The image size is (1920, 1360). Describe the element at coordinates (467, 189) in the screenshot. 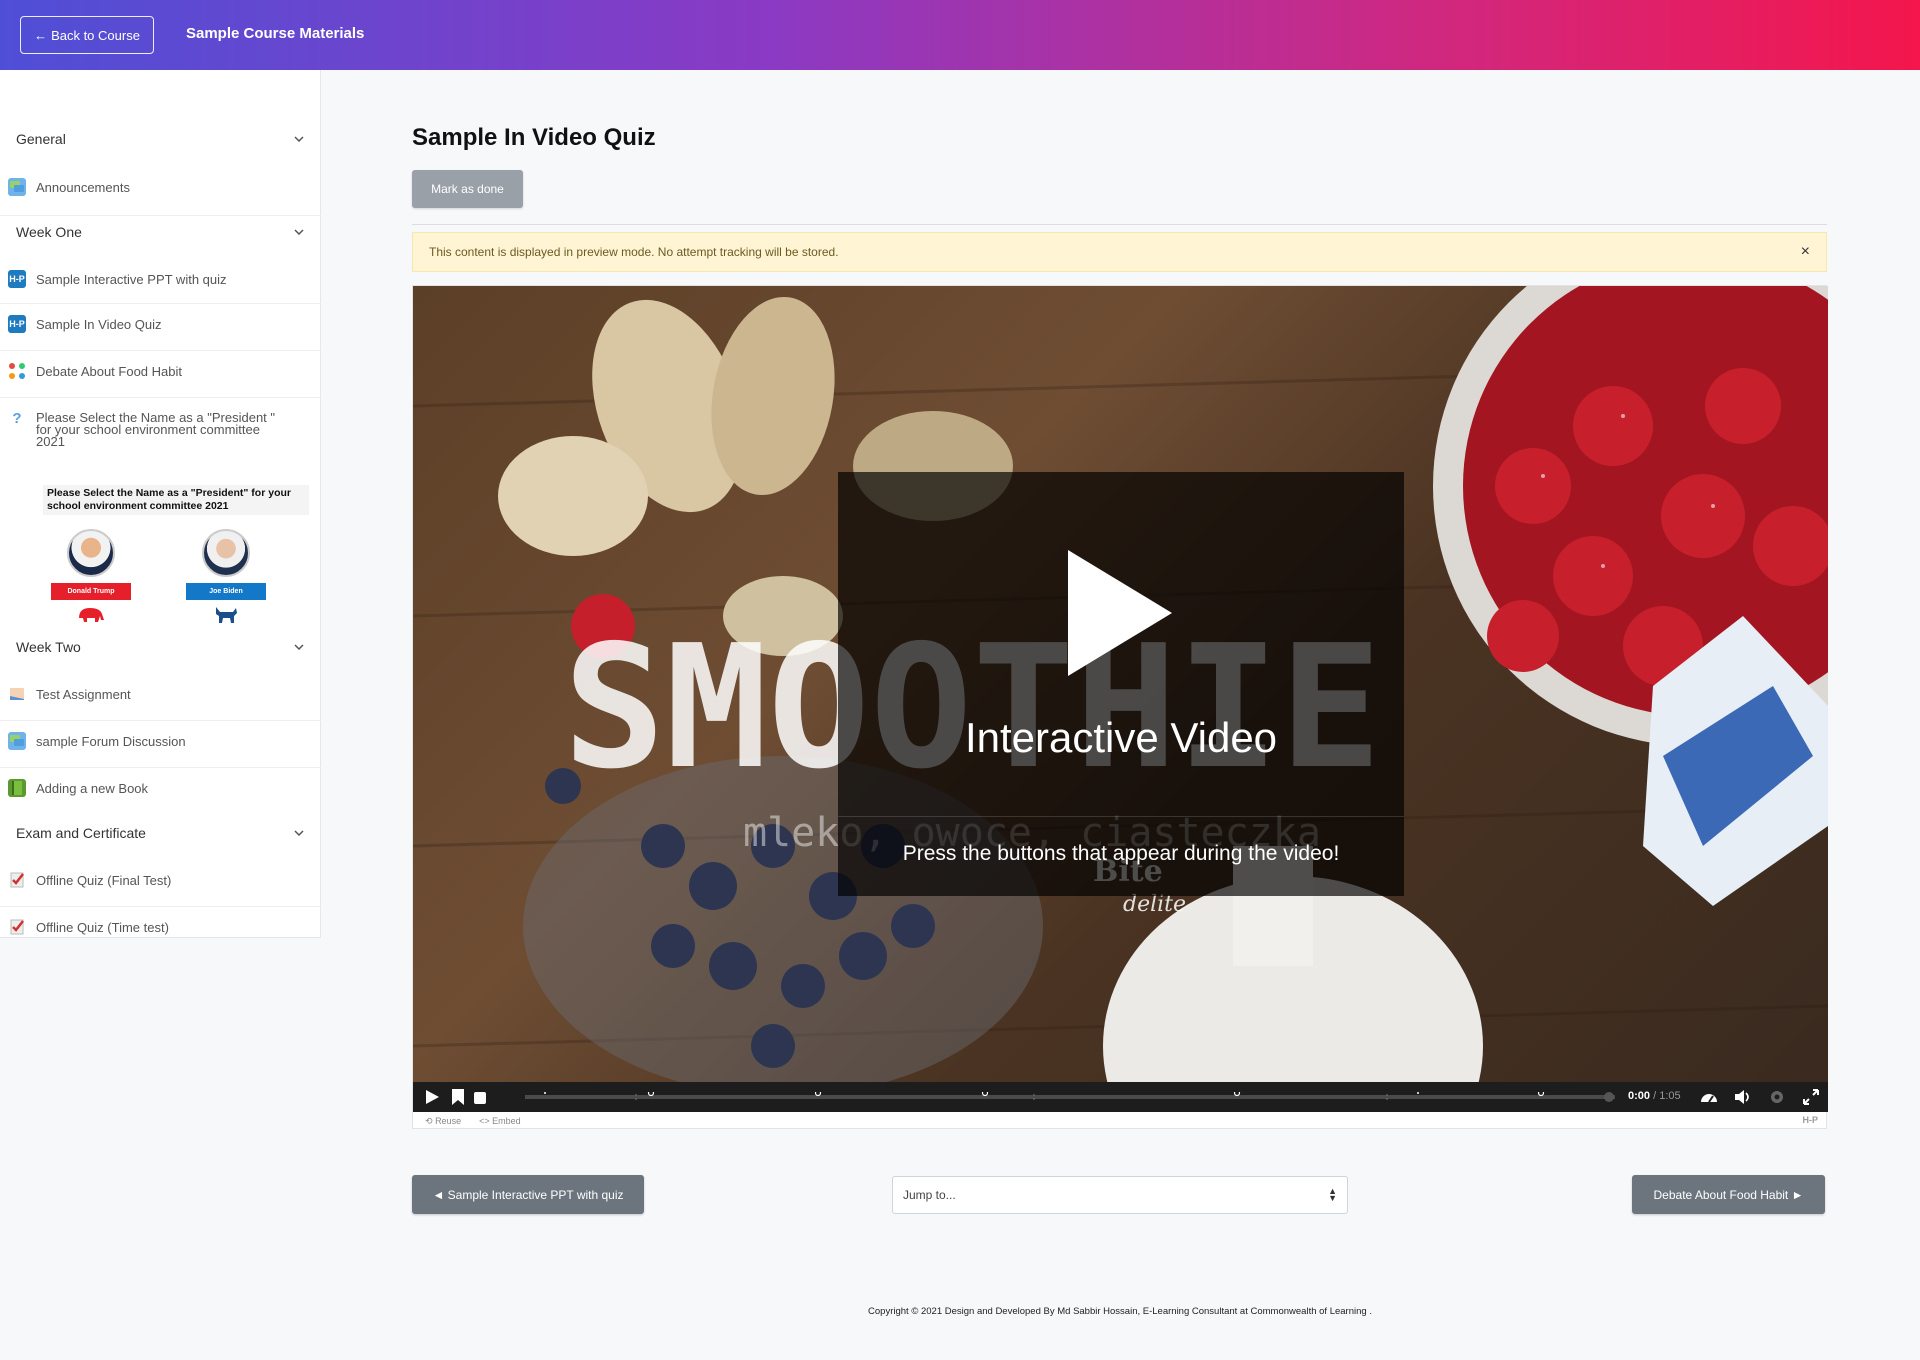

I see `mark-as-done-button: Mark as done` at that location.